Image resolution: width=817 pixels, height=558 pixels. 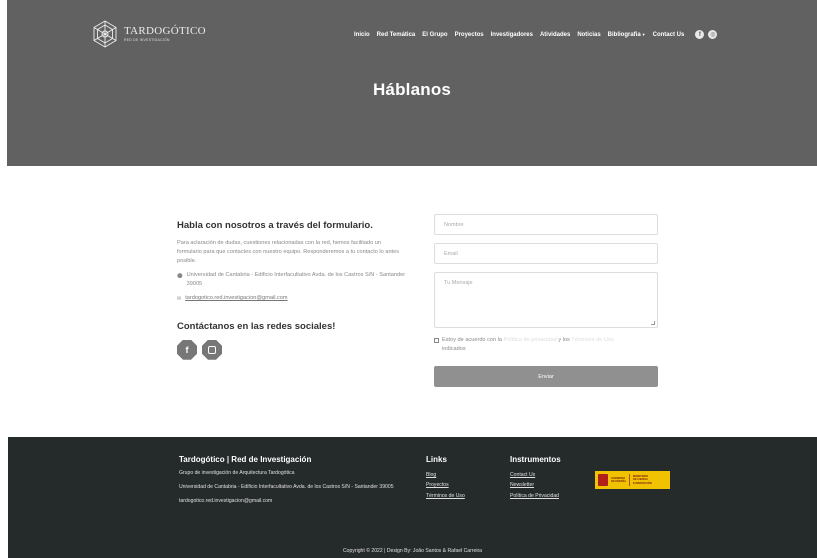 I want to click on nav-item-contact-us: Contact Us, so click(x=669, y=35).